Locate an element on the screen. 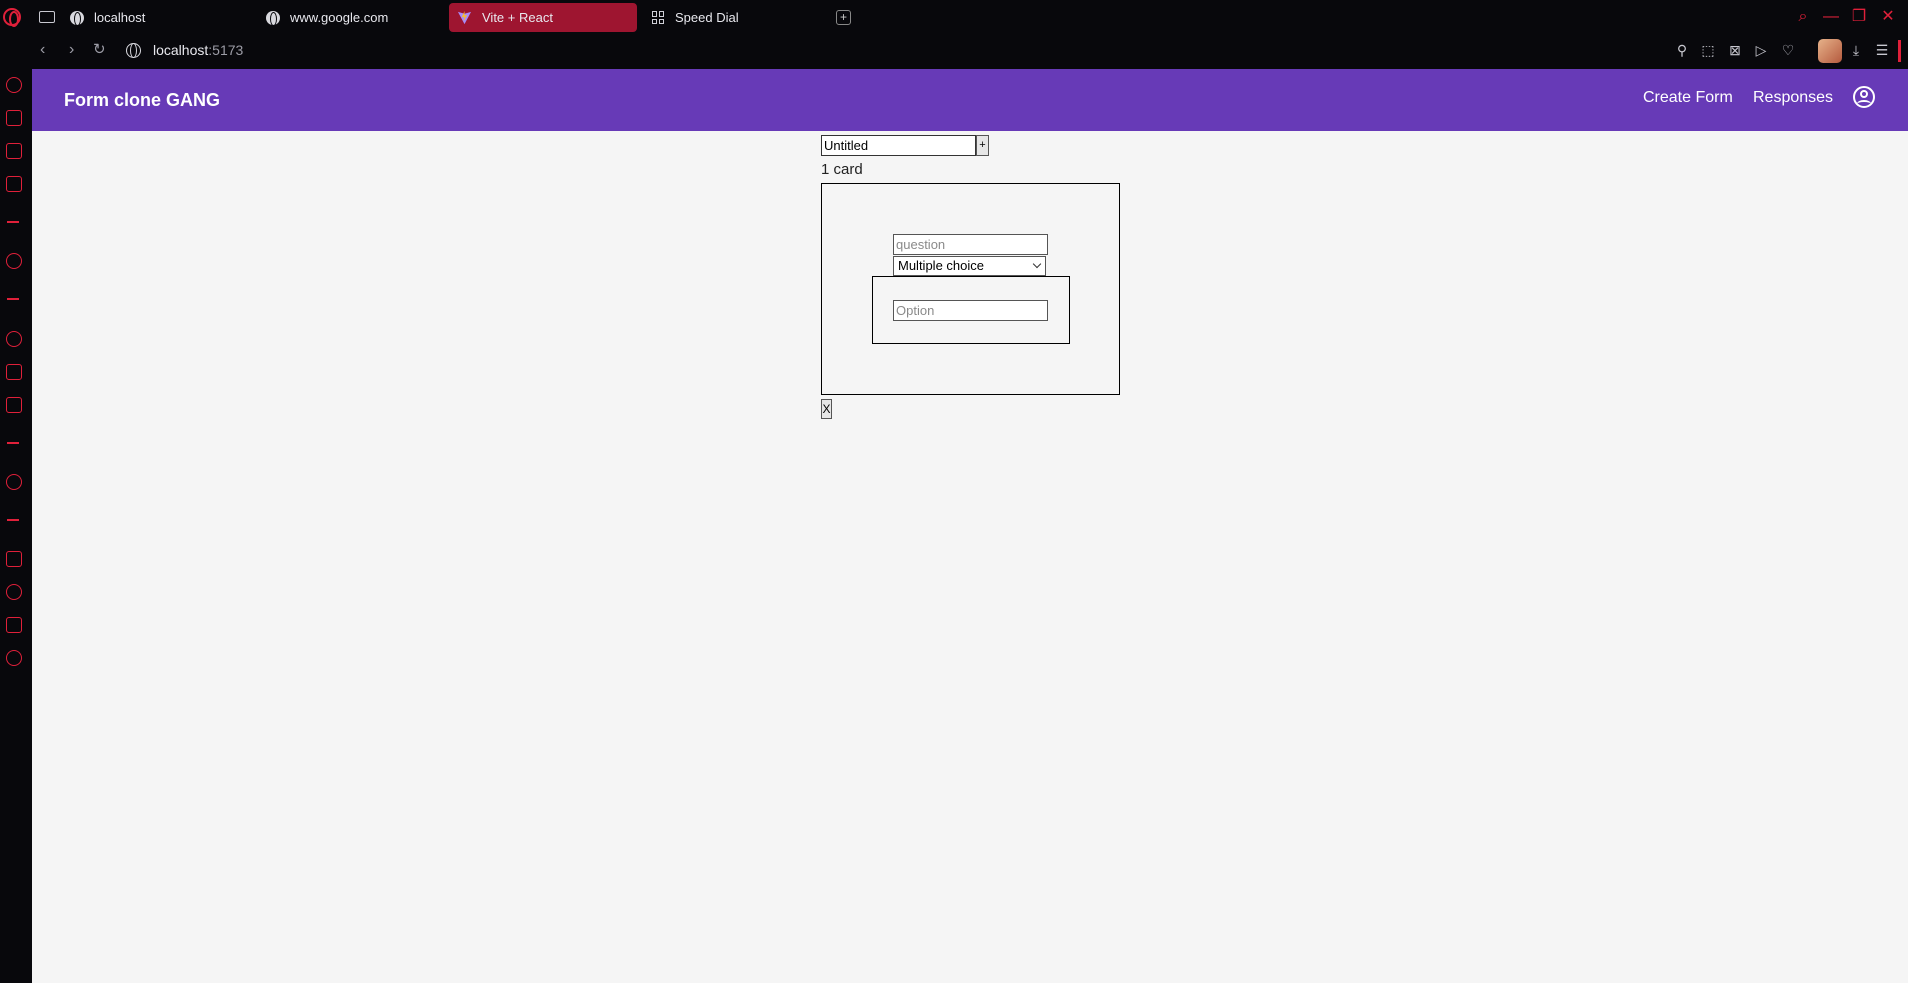 The width and height of the screenshot is (1908, 983). new-tab-button: + is located at coordinates (843, 17).